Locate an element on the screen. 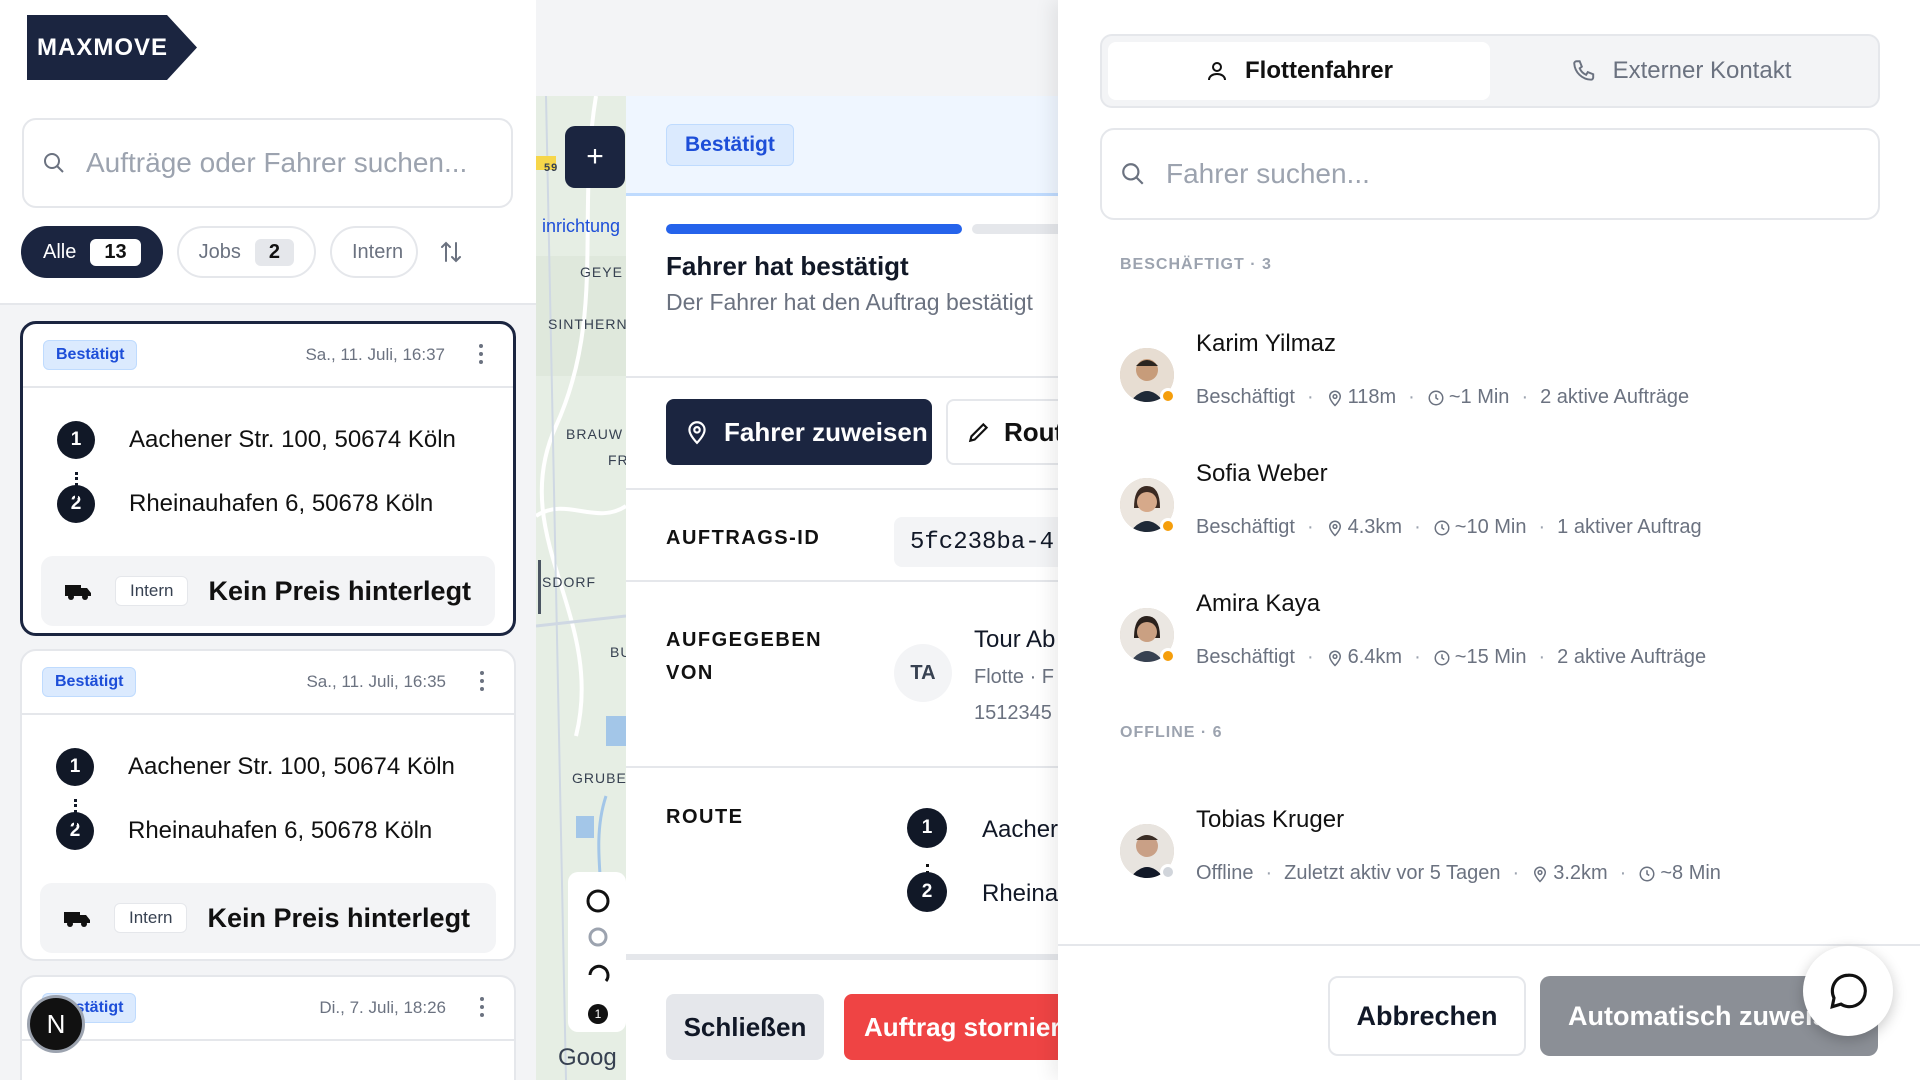  driver-distance: 4.3km is located at coordinates (1375, 527).